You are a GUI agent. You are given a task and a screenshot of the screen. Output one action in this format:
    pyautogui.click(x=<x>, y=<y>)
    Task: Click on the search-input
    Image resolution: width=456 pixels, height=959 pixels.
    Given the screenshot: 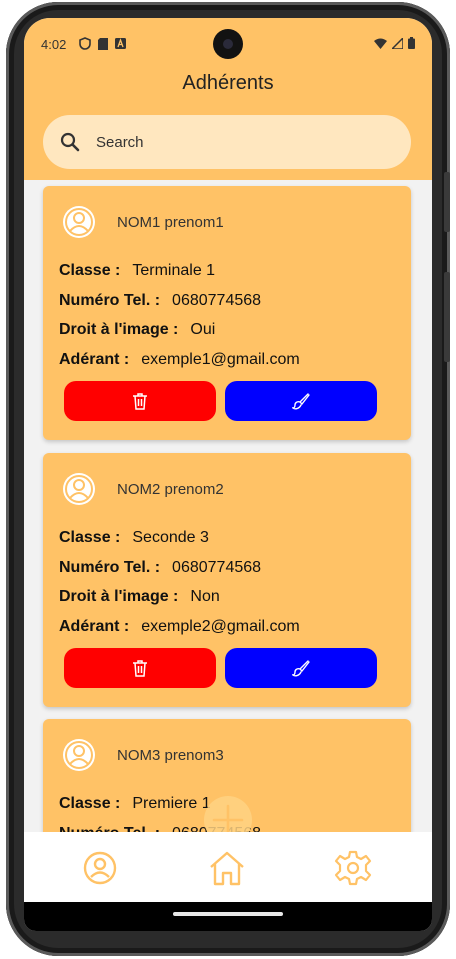 What is the action you would take?
    pyautogui.click(x=226, y=142)
    